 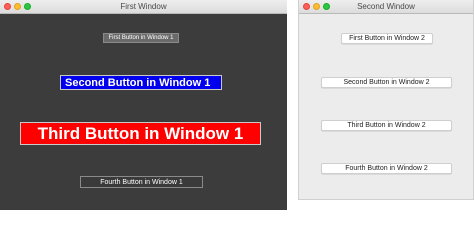 I want to click on second-button-window-2: Second Button in Window 2, so click(x=386, y=82).